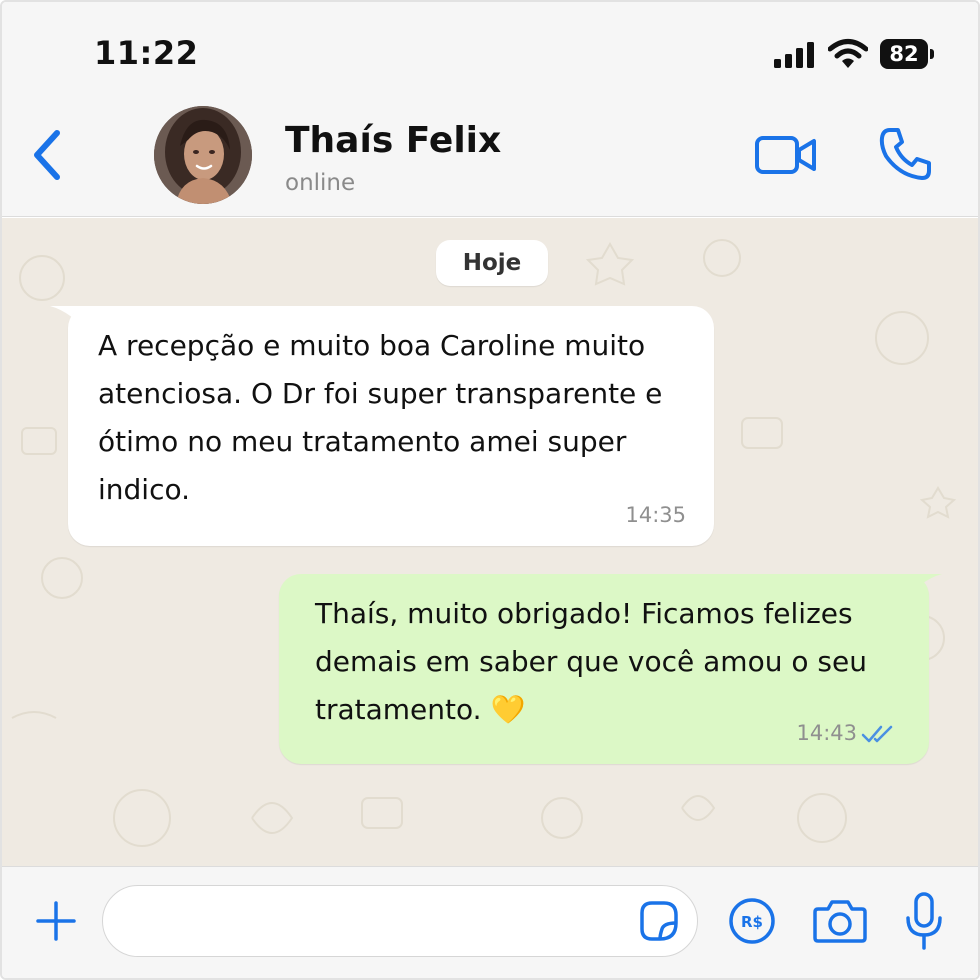 The width and height of the screenshot is (980, 980). I want to click on message-time: 14:43, so click(826, 733).